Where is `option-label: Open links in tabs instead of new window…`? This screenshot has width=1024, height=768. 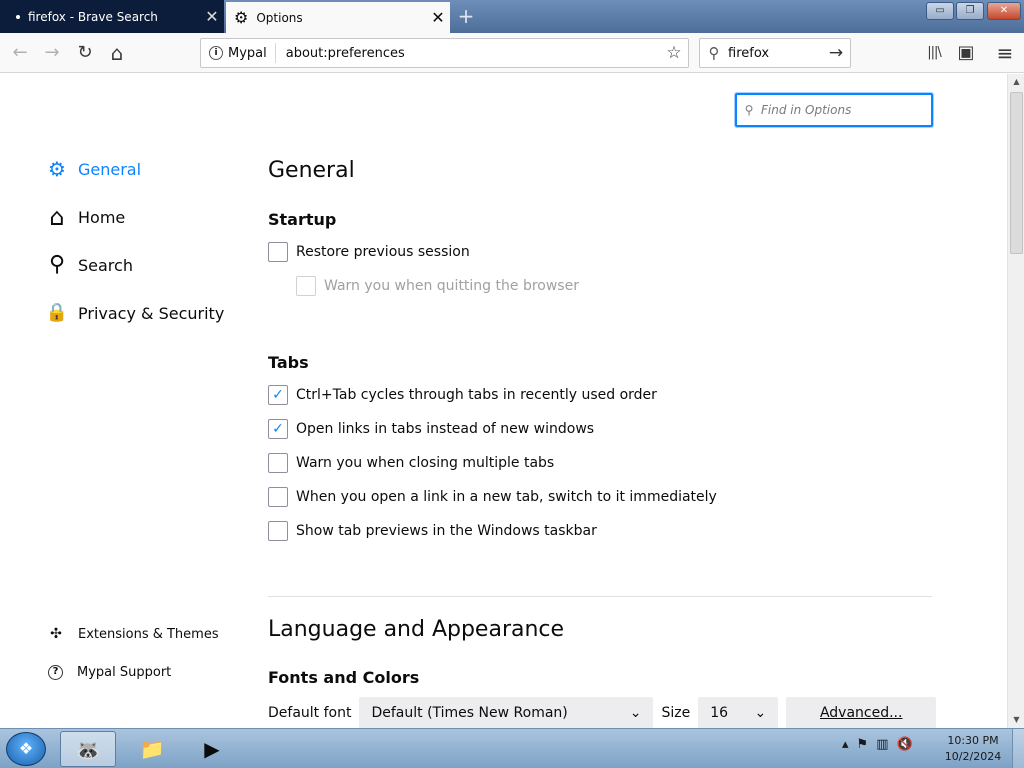
option-label: Open links in tabs instead of new window… is located at coordinates (445, 429).